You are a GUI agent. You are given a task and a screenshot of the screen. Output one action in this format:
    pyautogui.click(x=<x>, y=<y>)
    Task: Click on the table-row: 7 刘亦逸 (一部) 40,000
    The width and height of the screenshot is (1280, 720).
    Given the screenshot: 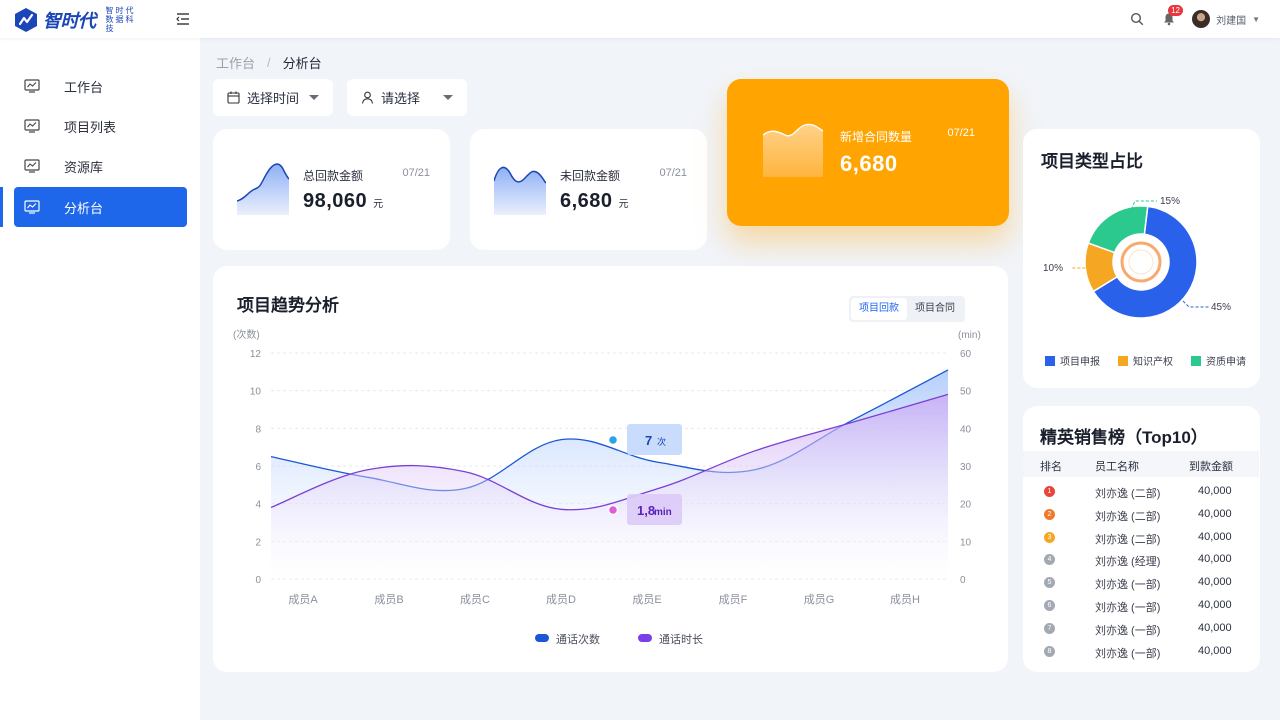 What is the action you would take?
    pyautogui.click(x=1141, y=629)
    